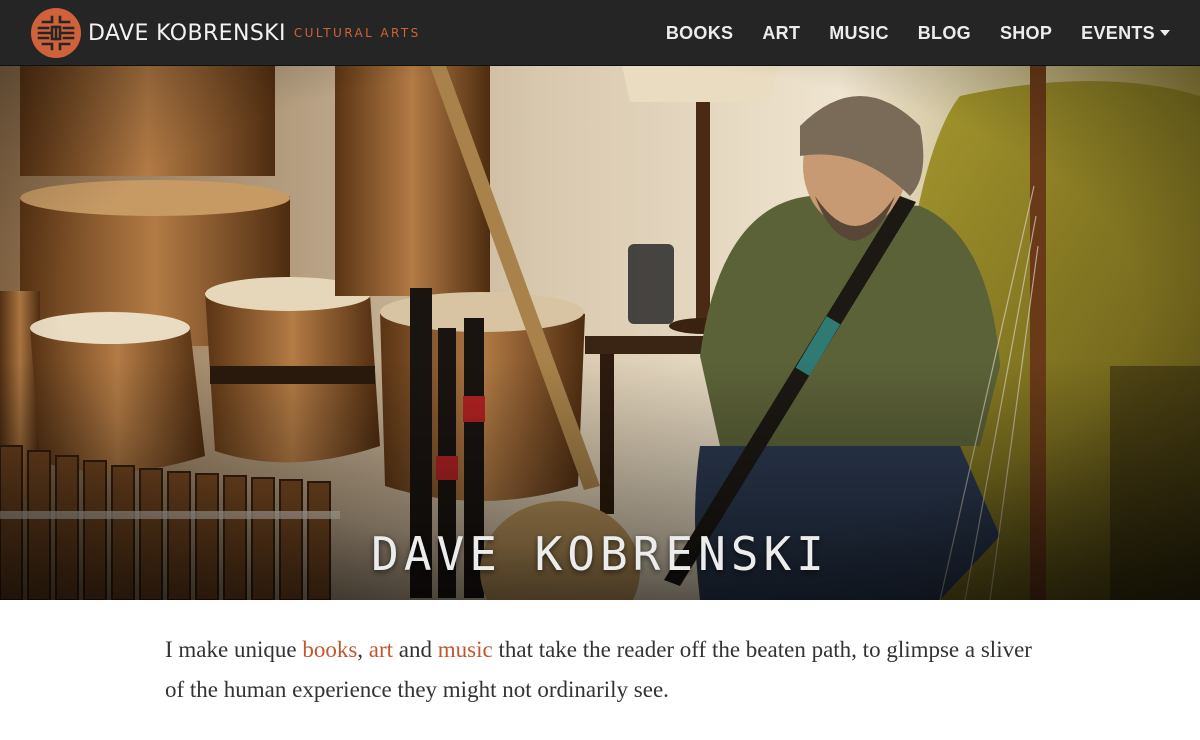 The image size is (1200, 740). I want to click on logo-icon, so click(56, 33).